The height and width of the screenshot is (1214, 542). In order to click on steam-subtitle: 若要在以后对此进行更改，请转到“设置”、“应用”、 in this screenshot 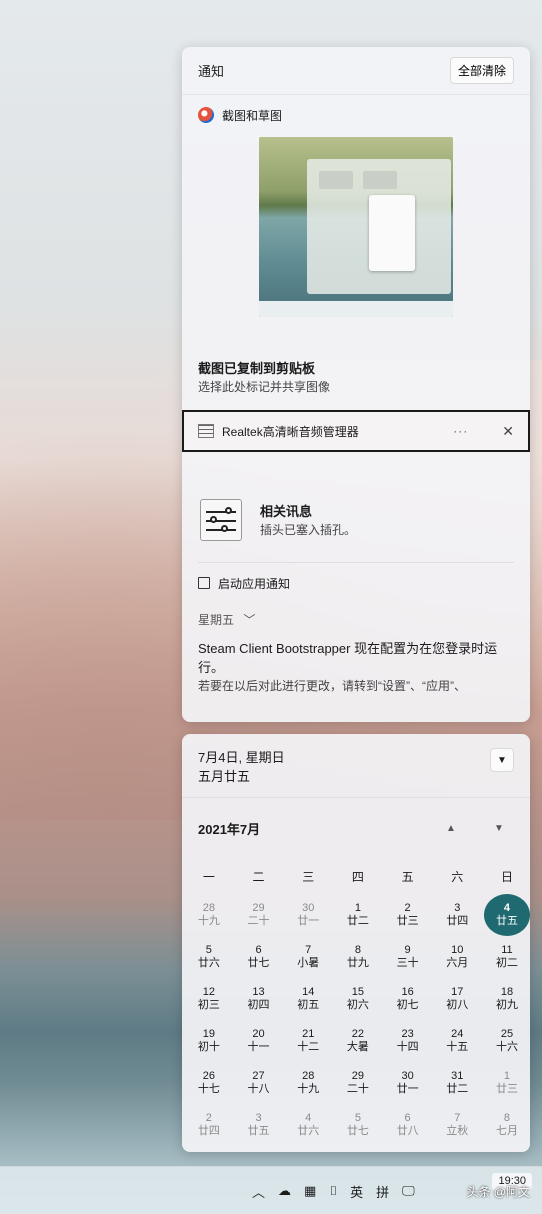, I will do `click(332, 686)`.